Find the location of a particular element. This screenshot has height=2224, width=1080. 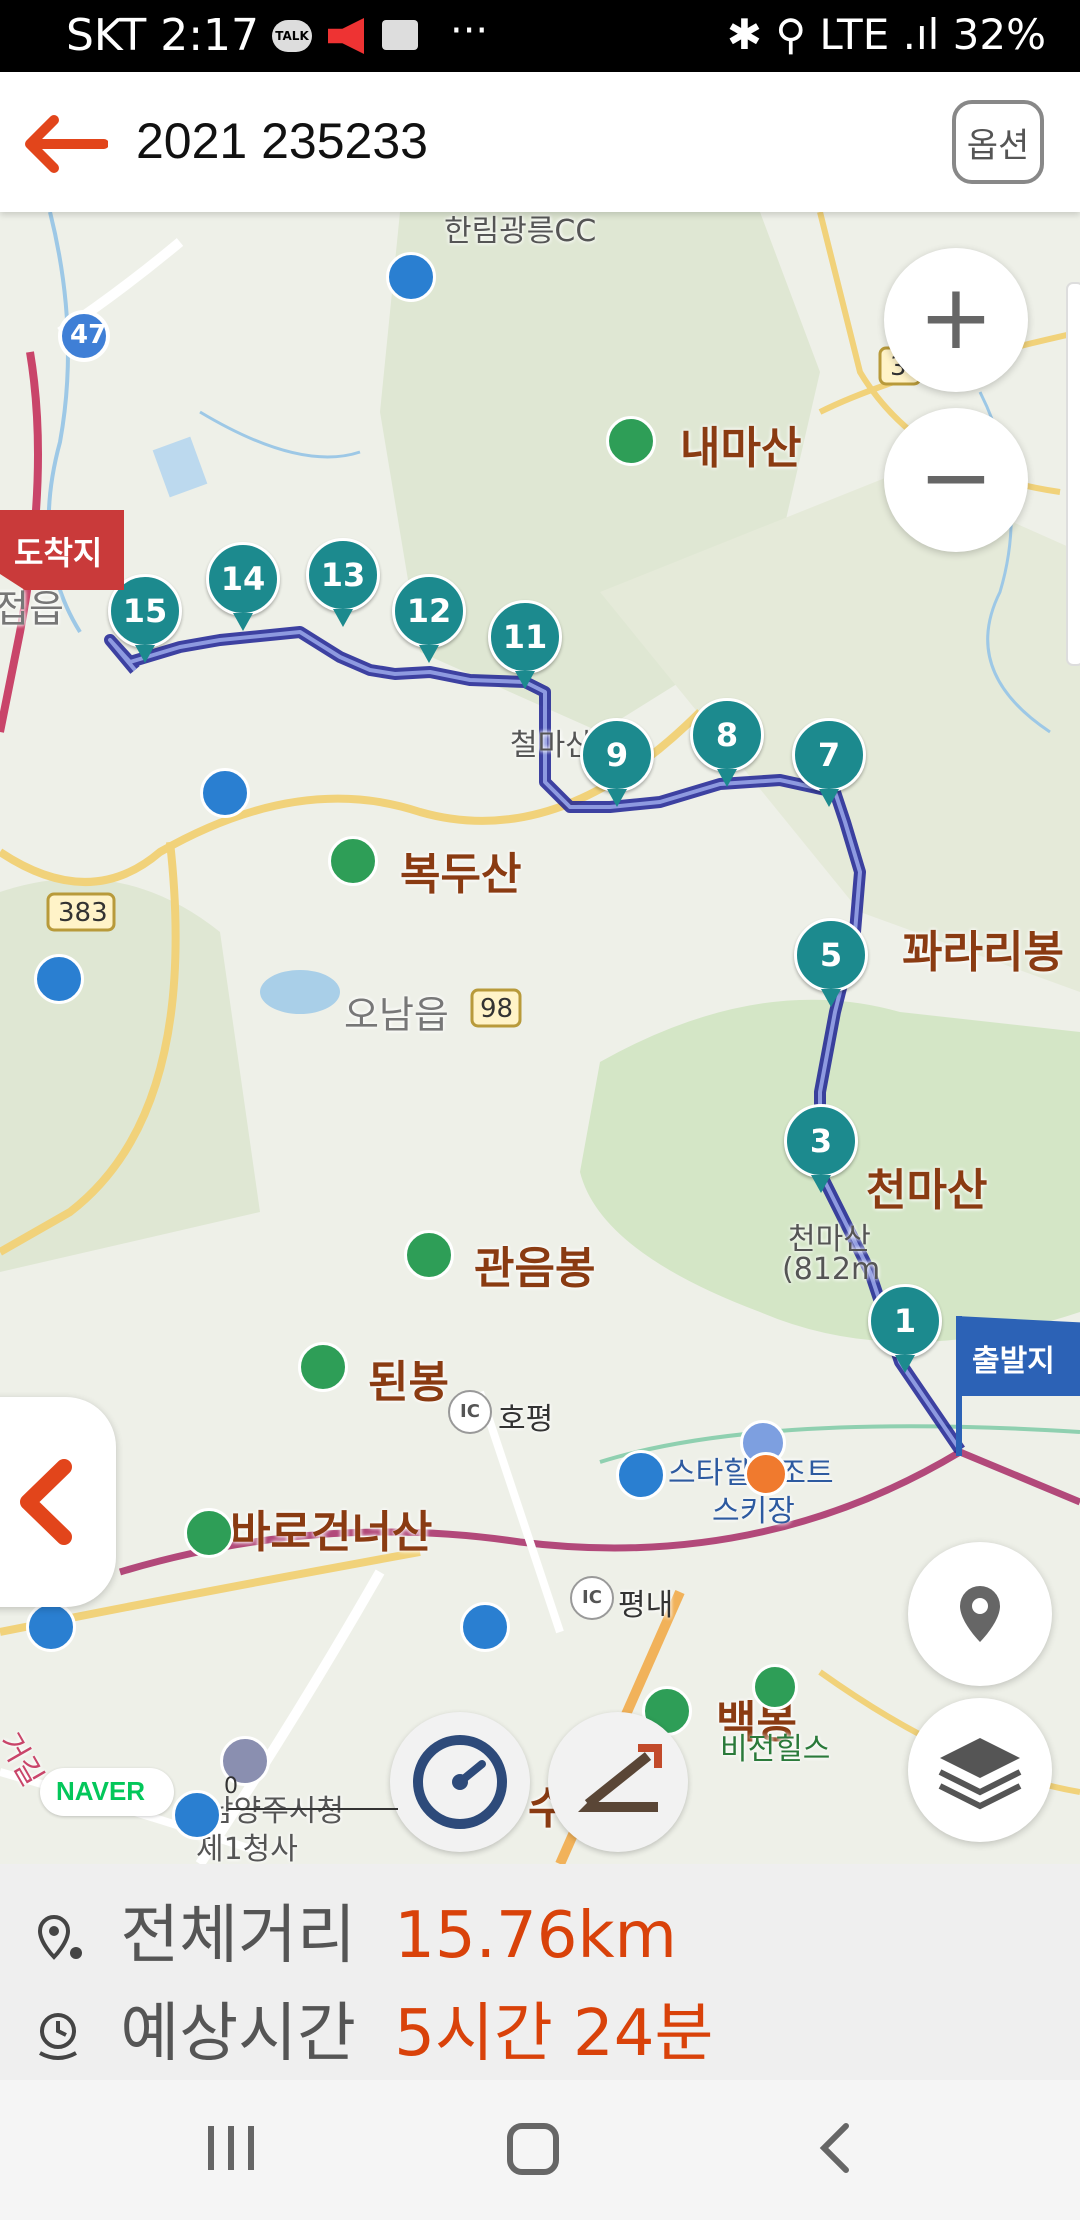

waypoint-marker-1: 1 is located at coordinates (905, 1328).